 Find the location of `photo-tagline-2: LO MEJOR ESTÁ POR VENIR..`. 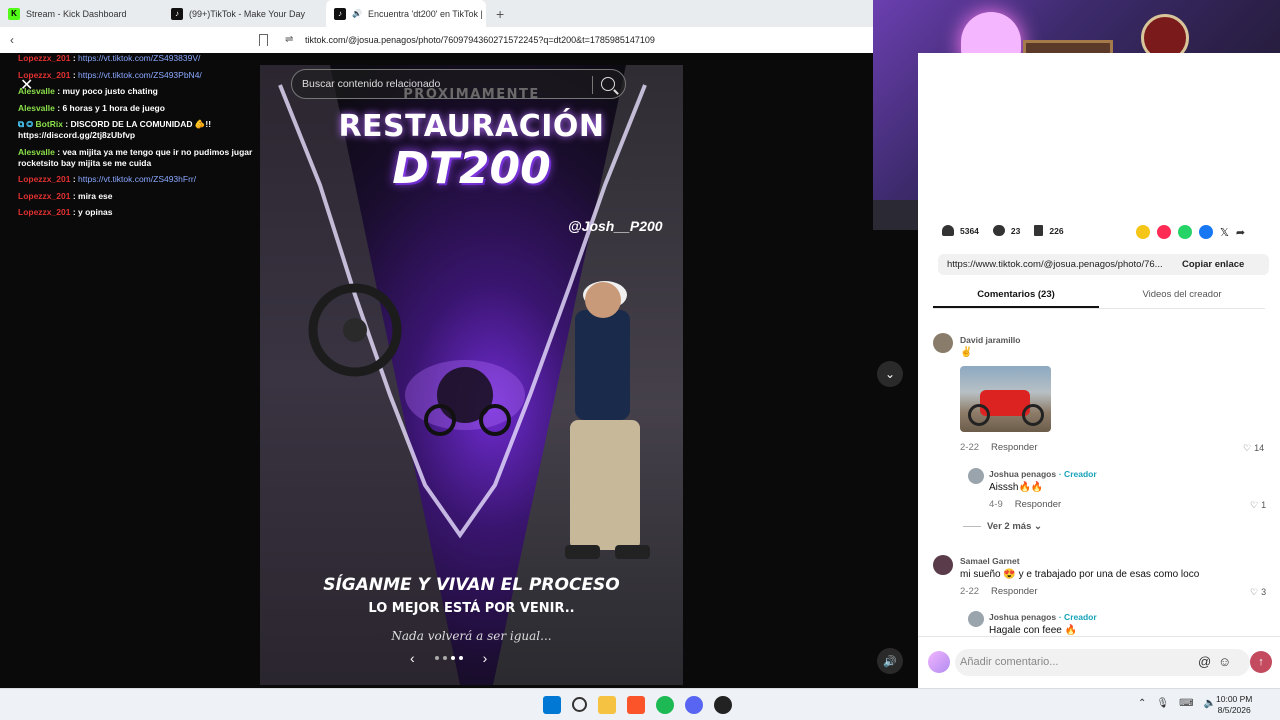

photo-tagline-2: LO MEJOR ESTÁ POR VENIR.. is located at coordinates (471, 608).